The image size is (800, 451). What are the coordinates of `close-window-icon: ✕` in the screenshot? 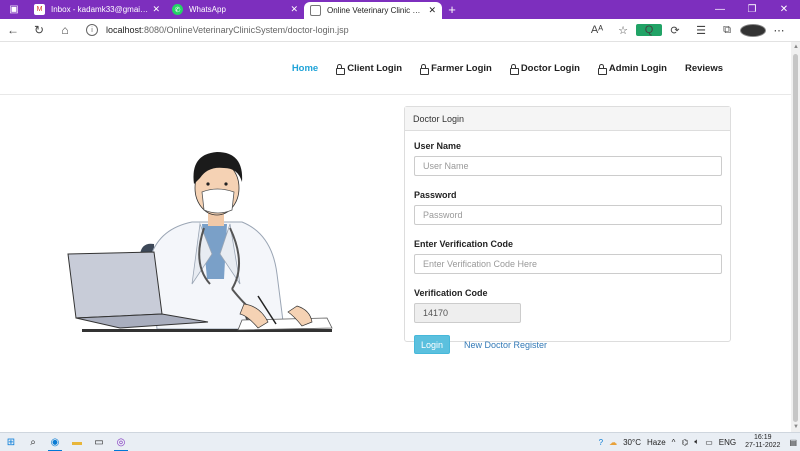 It's located at (784, 9).